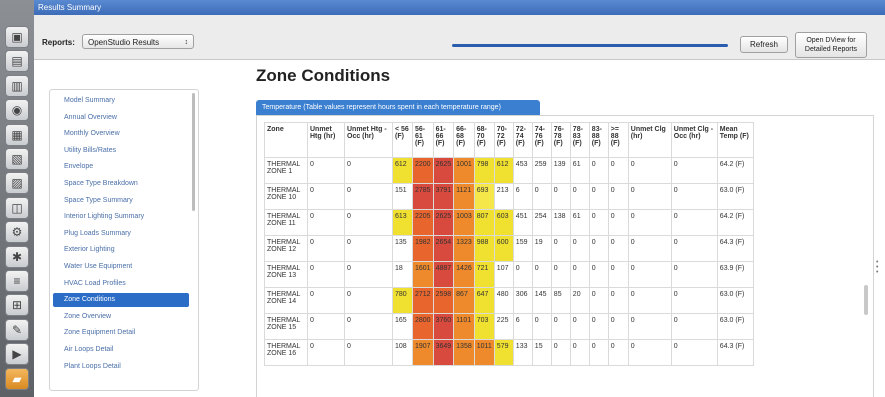 The width and height of the screenshot is (885, 397). What do you see at coordinates (121, 118) in the screenshot?
I see `sidebar-item: Annual Overview` at bounding box center [121, 118].